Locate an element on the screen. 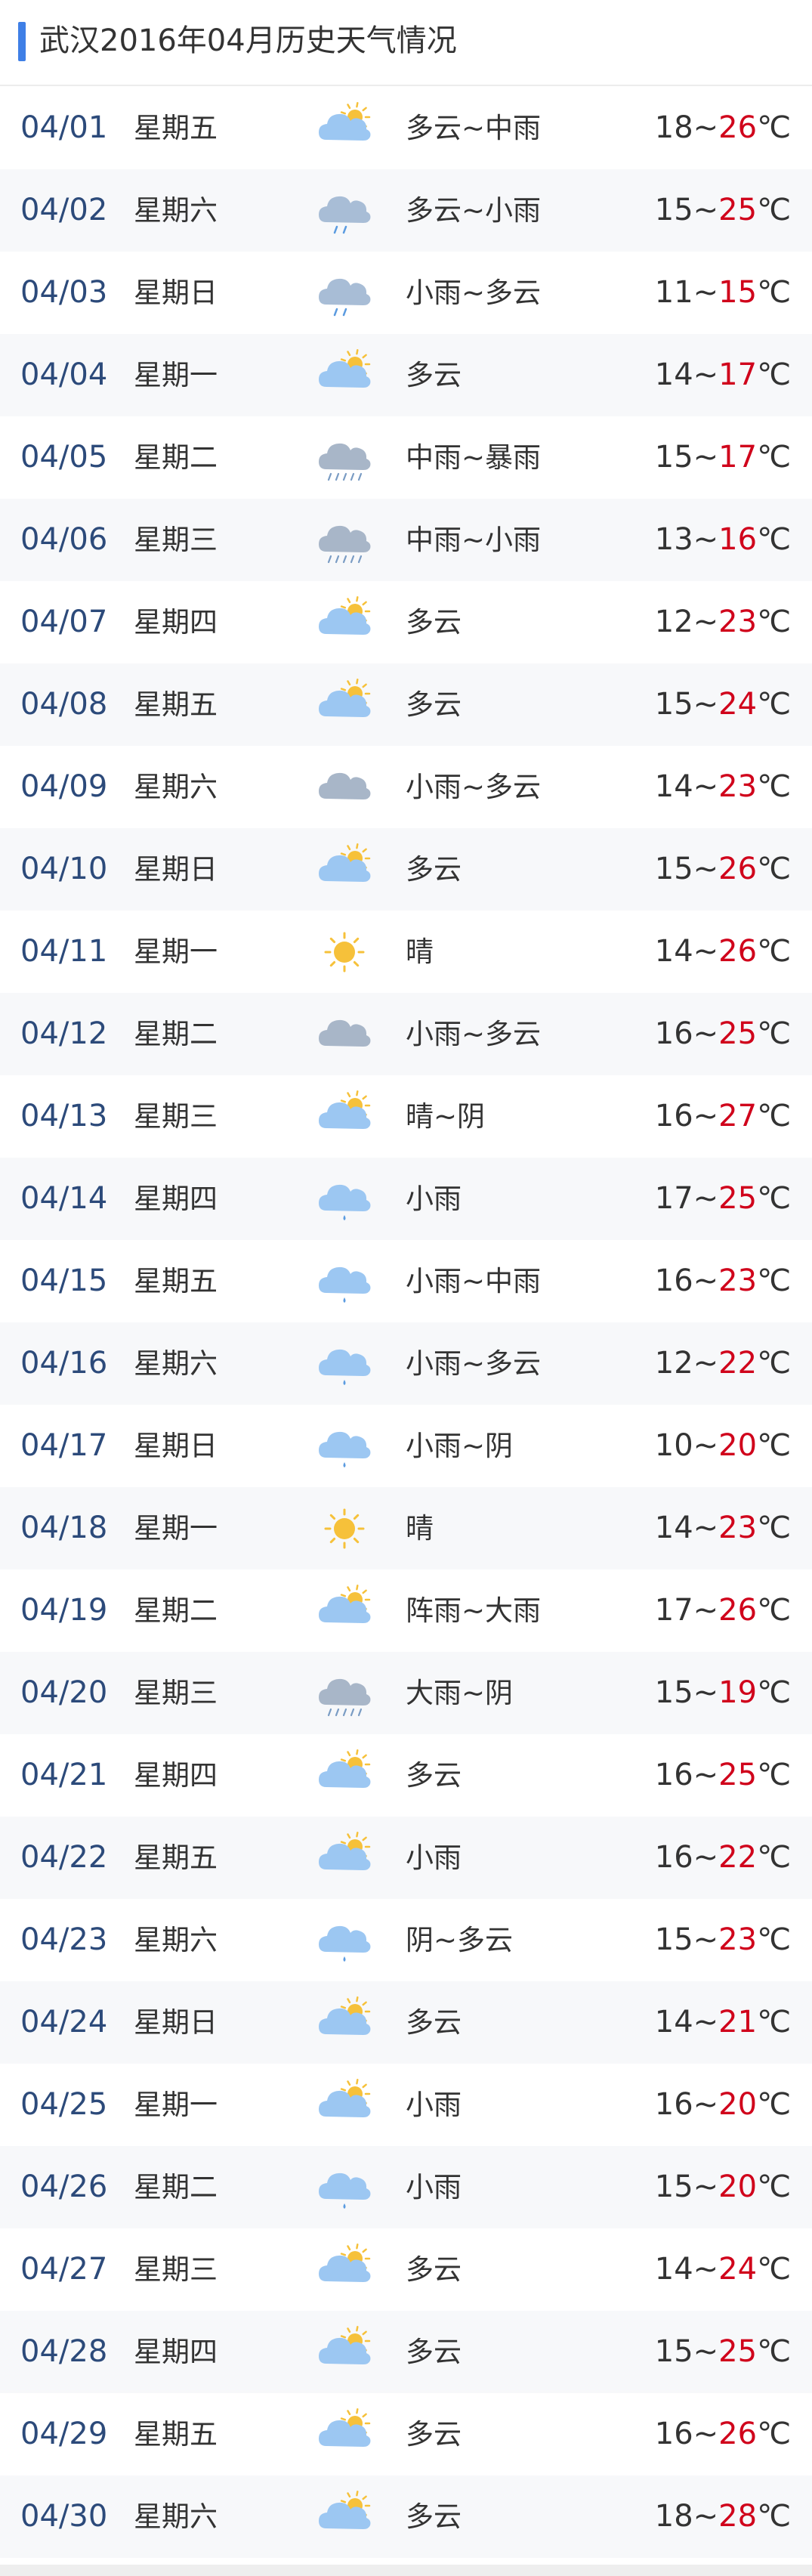  row-date: 04/10 is located at coordinates (64, 869).